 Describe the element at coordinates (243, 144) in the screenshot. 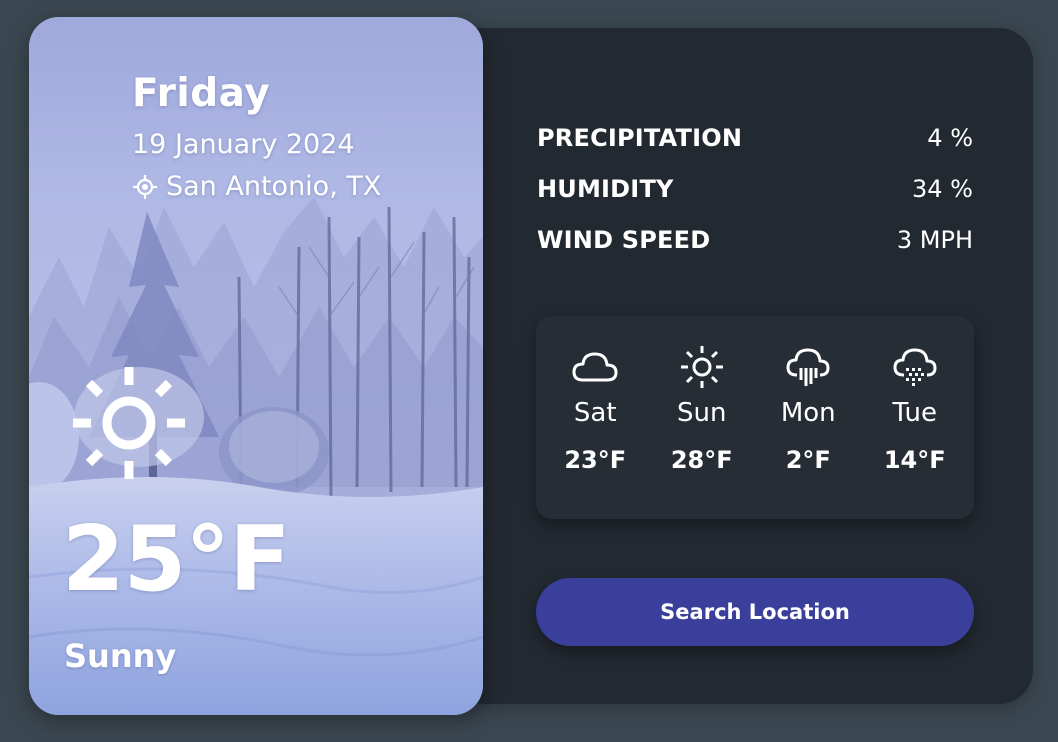

I see `current-date: 19 January 2024` at that location.